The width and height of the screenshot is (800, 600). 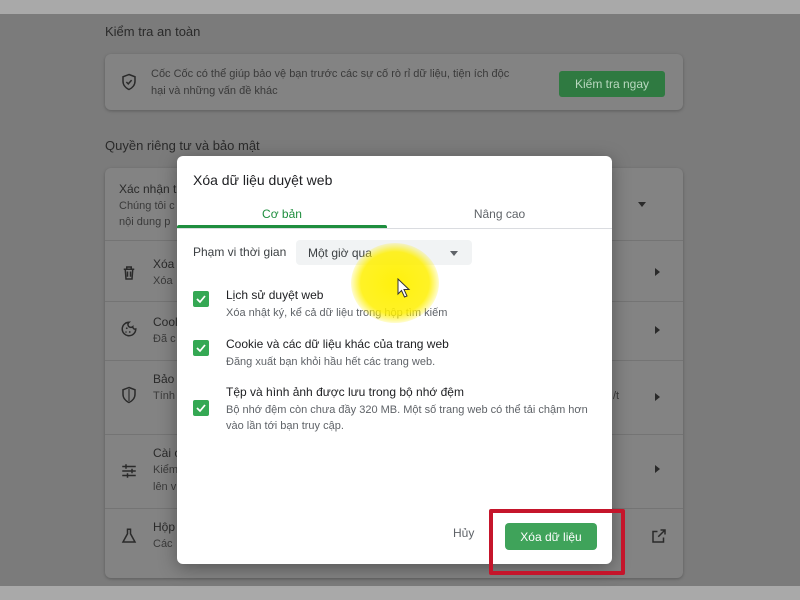 I want to click on checkbox-browsing-history, so click(x=201, y=299).